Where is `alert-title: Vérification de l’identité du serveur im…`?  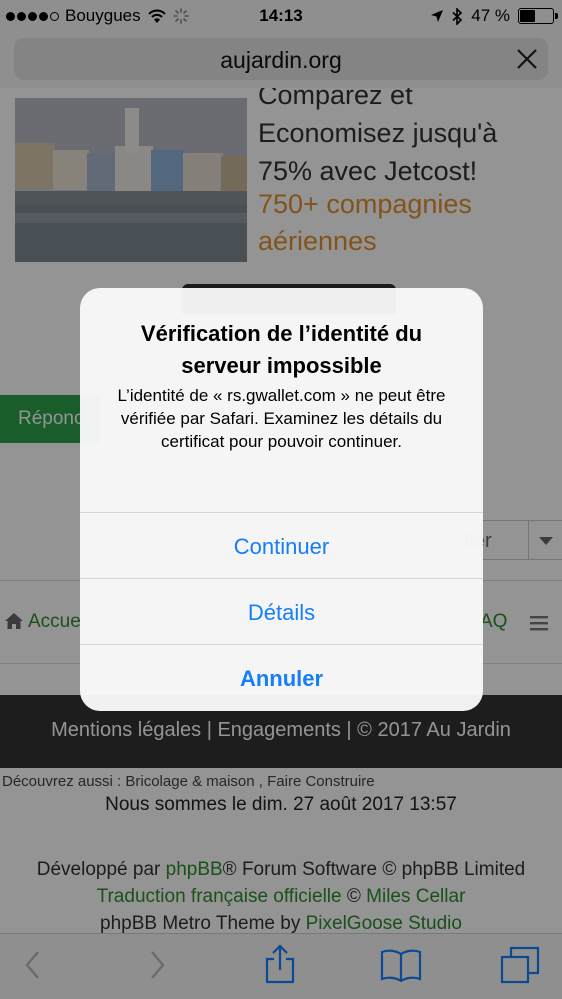
alert-title: Vérification de l’identité du serveur im… is located at coordinates (281, 349).